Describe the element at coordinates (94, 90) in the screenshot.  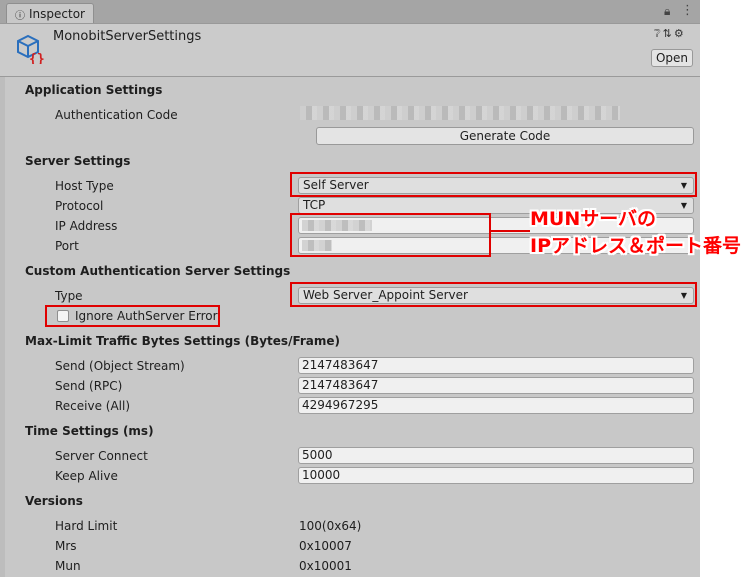
I see `section-application-settings: Application Settings` at that location.